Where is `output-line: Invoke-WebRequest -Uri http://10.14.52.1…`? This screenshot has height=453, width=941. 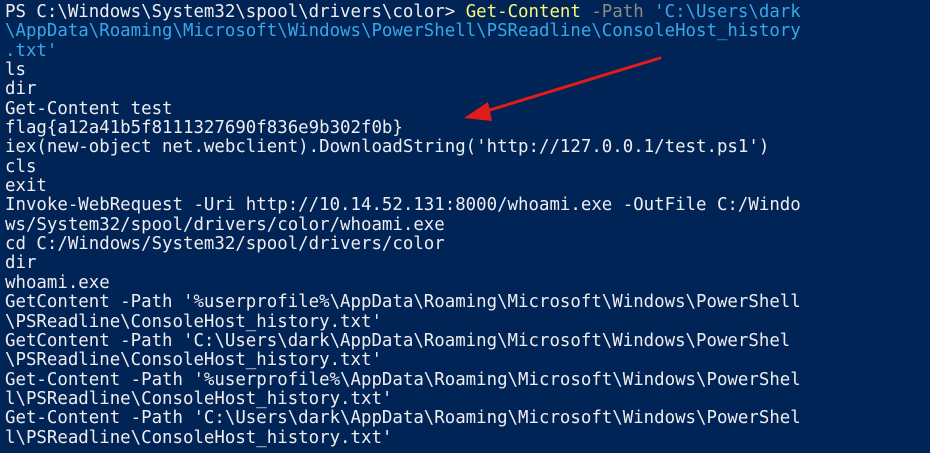
output-line: Invoke-WebRequest -Uri http://10.14.52.1… is located at coordinates (403, 205).